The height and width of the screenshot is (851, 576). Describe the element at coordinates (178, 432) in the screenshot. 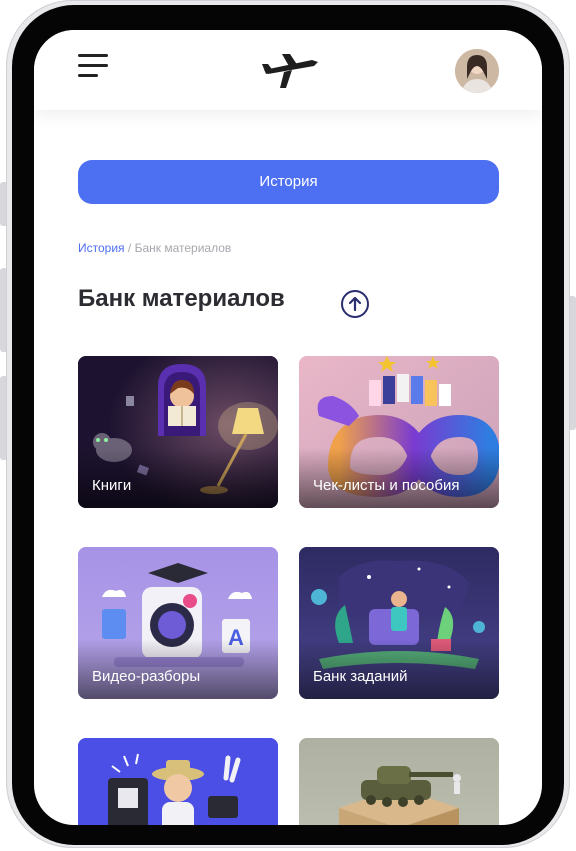

I see `card-books: Книги` at that location.